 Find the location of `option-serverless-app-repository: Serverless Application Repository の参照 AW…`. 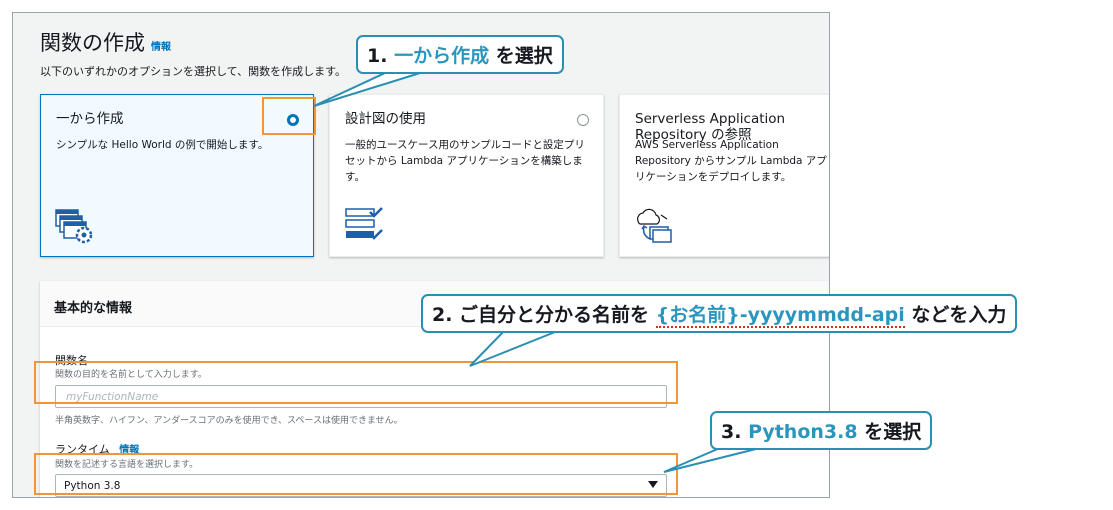

option-serverless-app-repository: Serverless Application Repository の参照 AW… is located at coordinates (724, 175).